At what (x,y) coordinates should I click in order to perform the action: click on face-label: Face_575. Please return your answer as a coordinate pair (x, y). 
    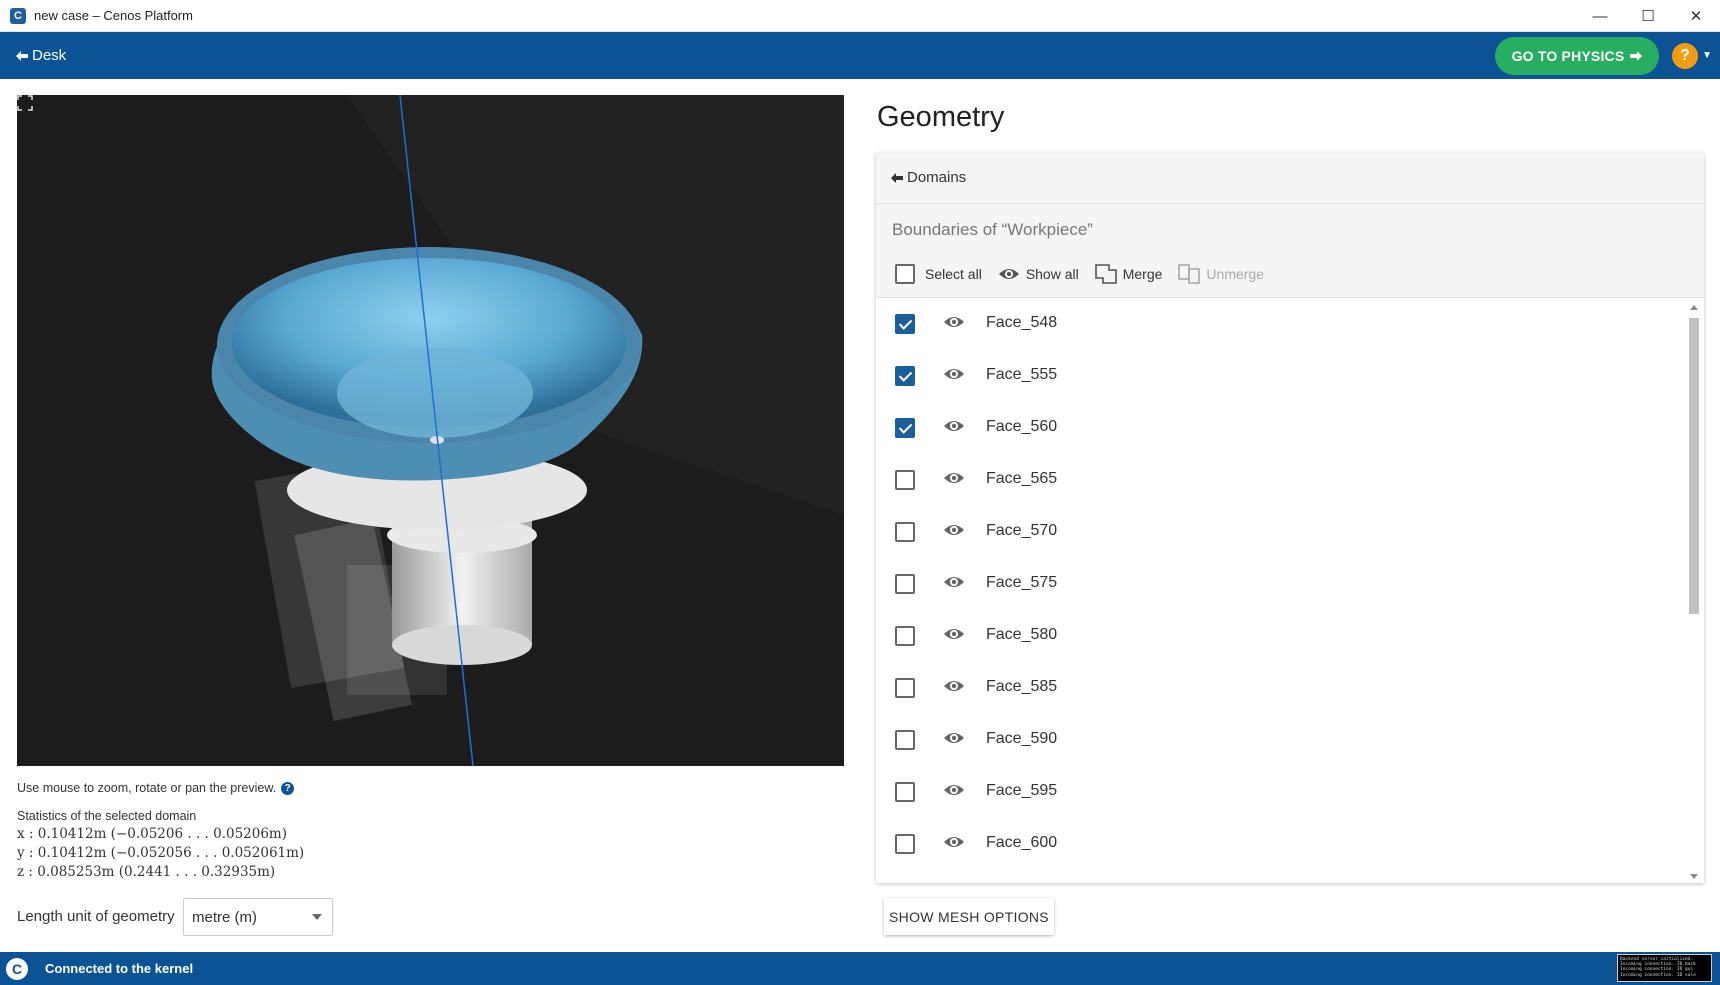
    Looking at the image, I should click on (1022, 582).